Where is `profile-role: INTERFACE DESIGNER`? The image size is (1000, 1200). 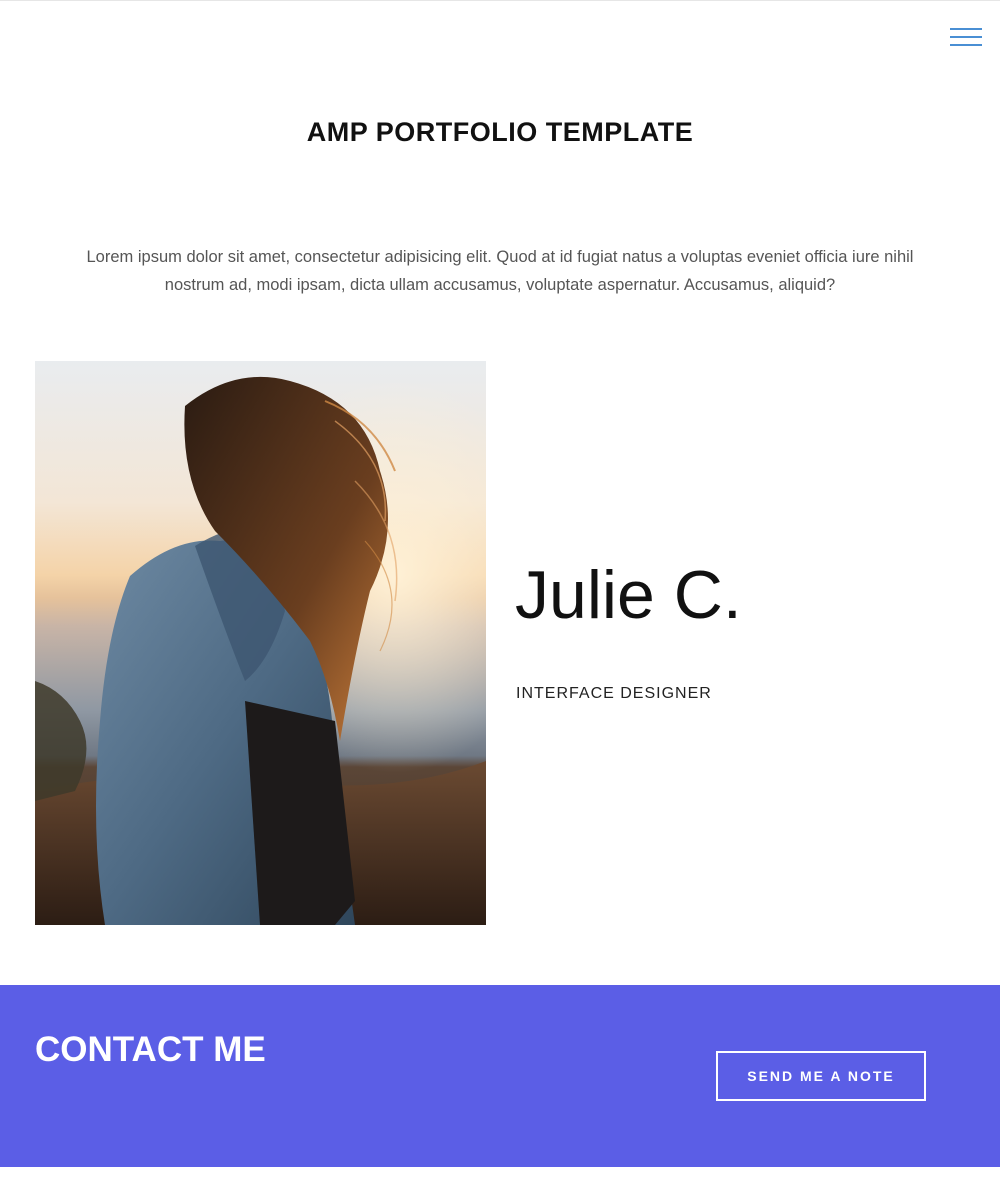
profile-role: INTERFACE DESIGNER is located at coordinates (614, 693).